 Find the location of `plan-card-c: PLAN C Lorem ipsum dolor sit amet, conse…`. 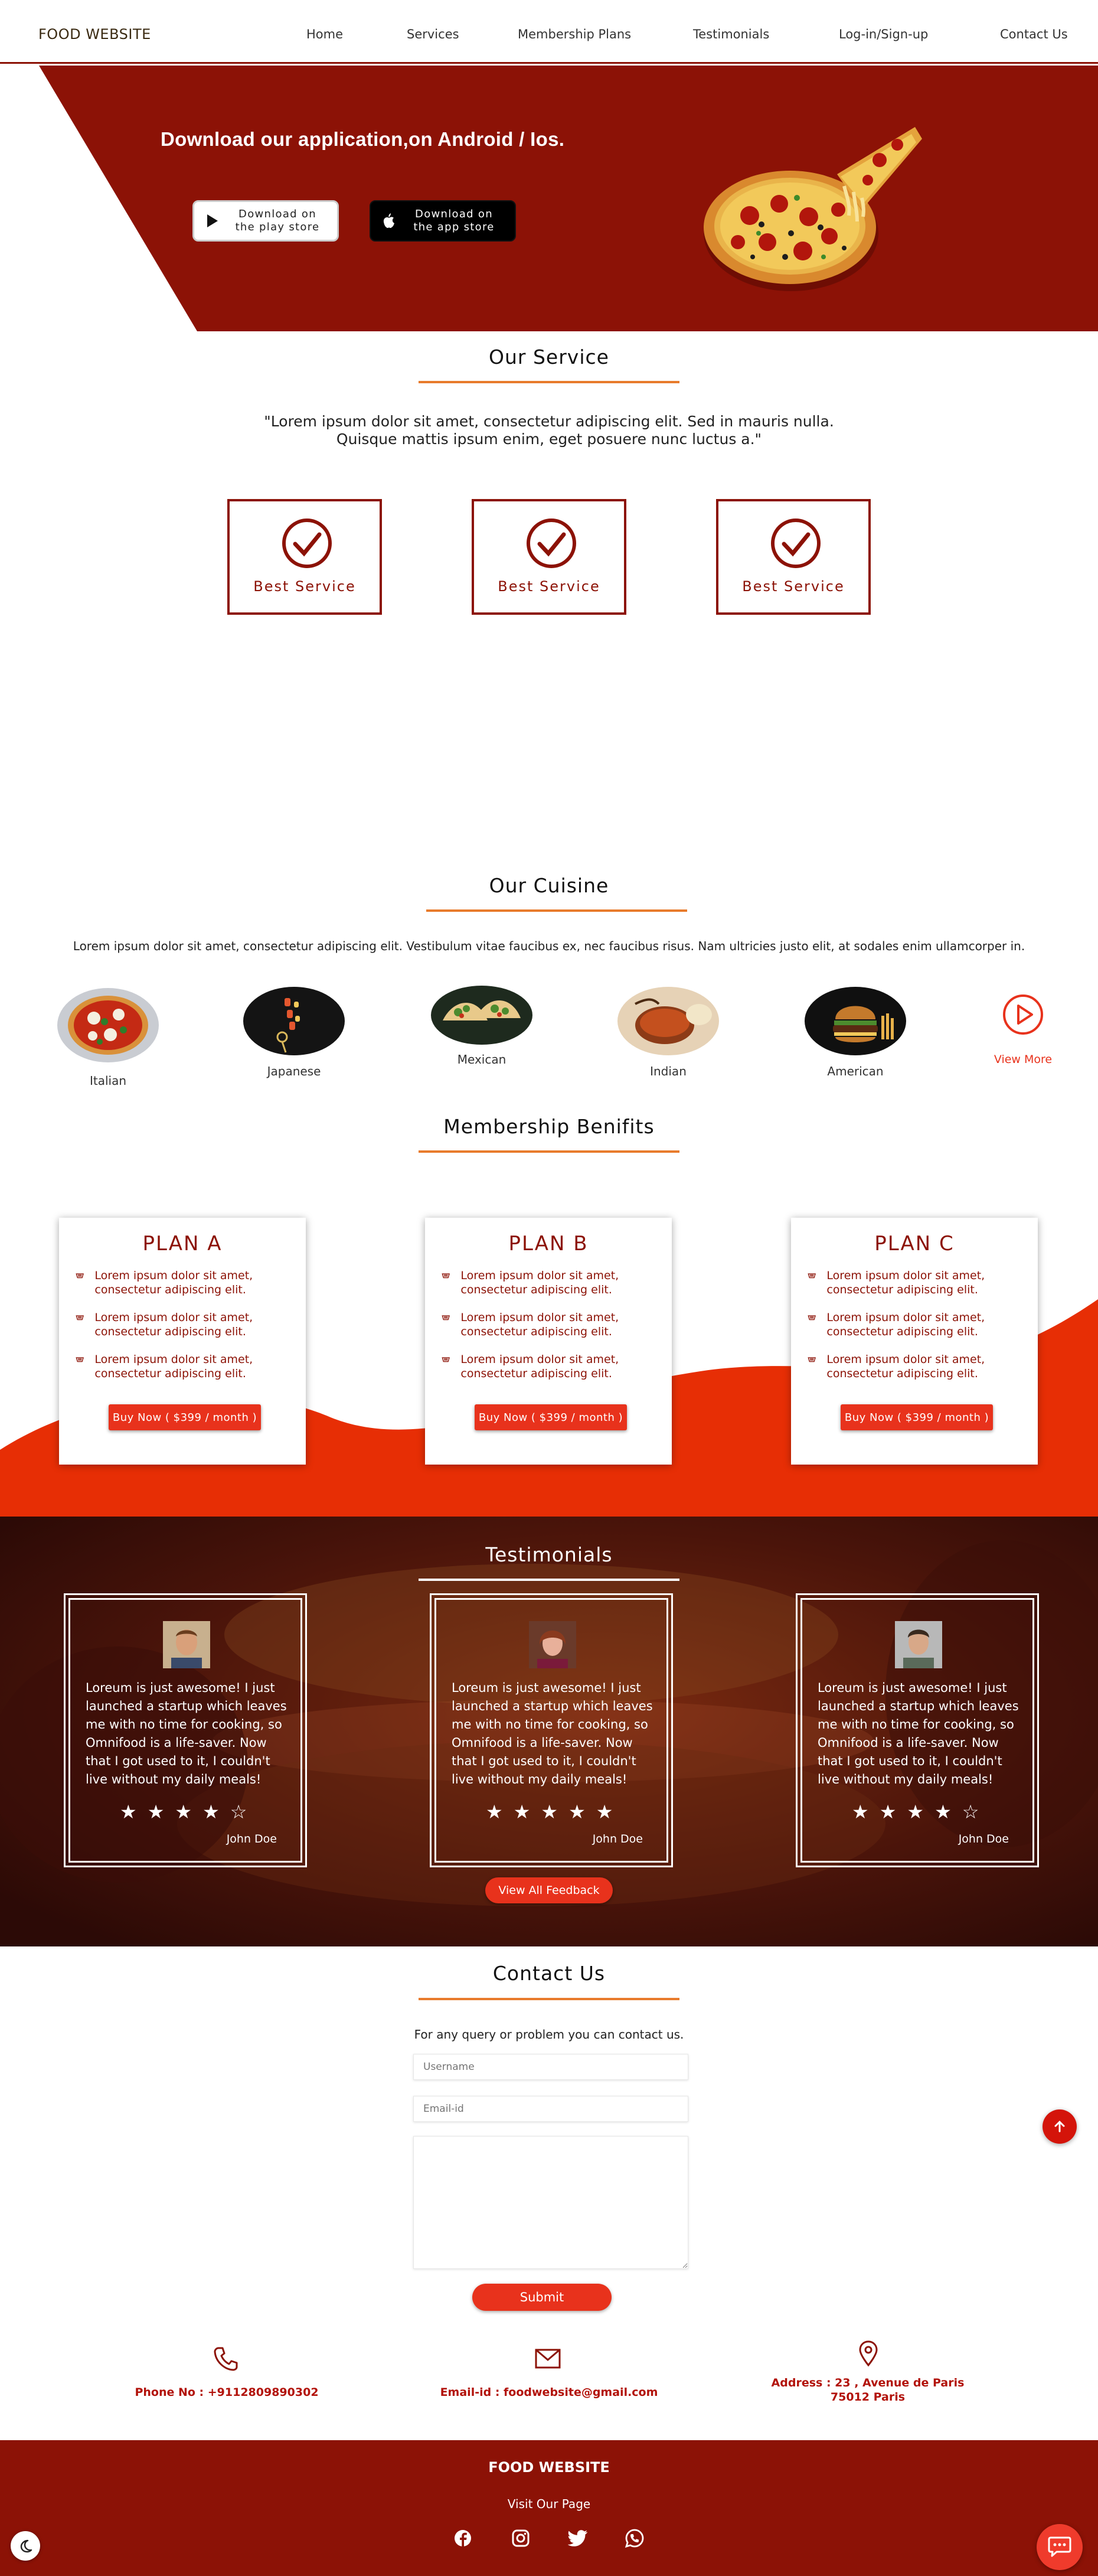

plan-card-c: PLAN C Lorem ipsum dolor sit amet, conse… is located at coordinates (914, 1342).